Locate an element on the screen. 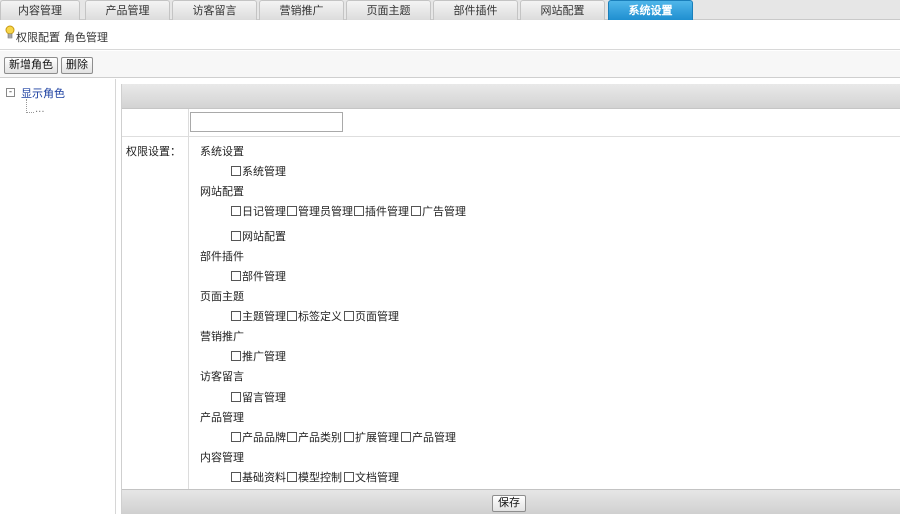 This screenshot has height=514, width=900. toolbar: 新增角色 删除 is located at coordinates (450, 64).